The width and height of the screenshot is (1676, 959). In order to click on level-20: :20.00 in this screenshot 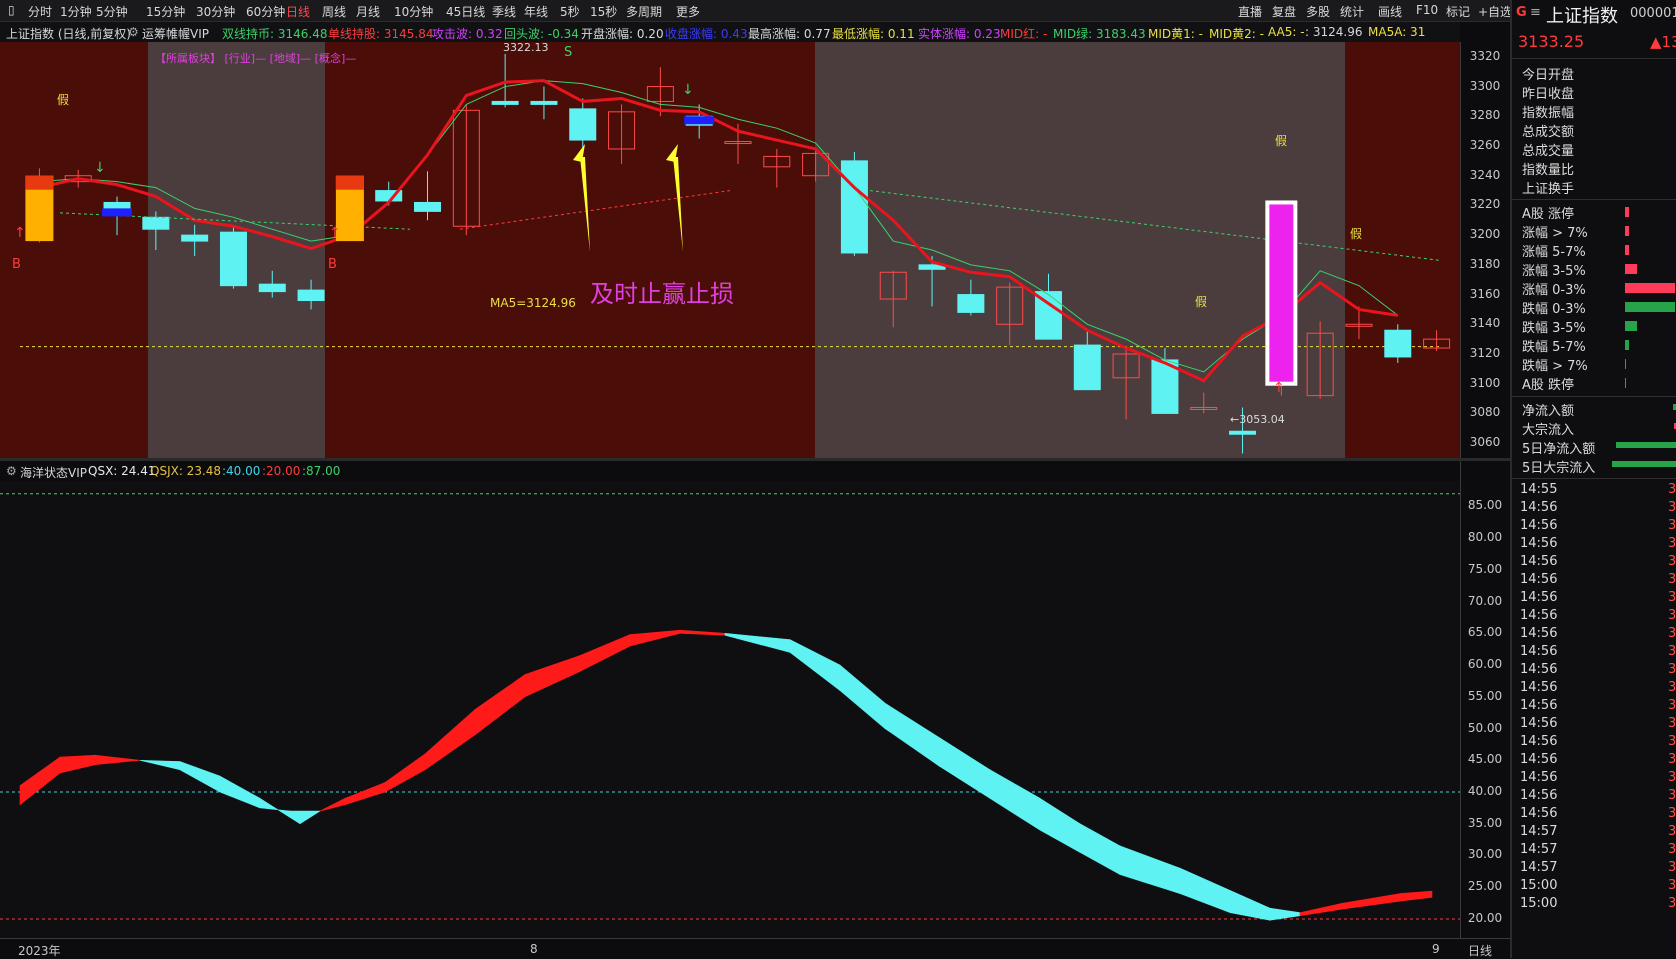, I will do `click(281, 471)`.